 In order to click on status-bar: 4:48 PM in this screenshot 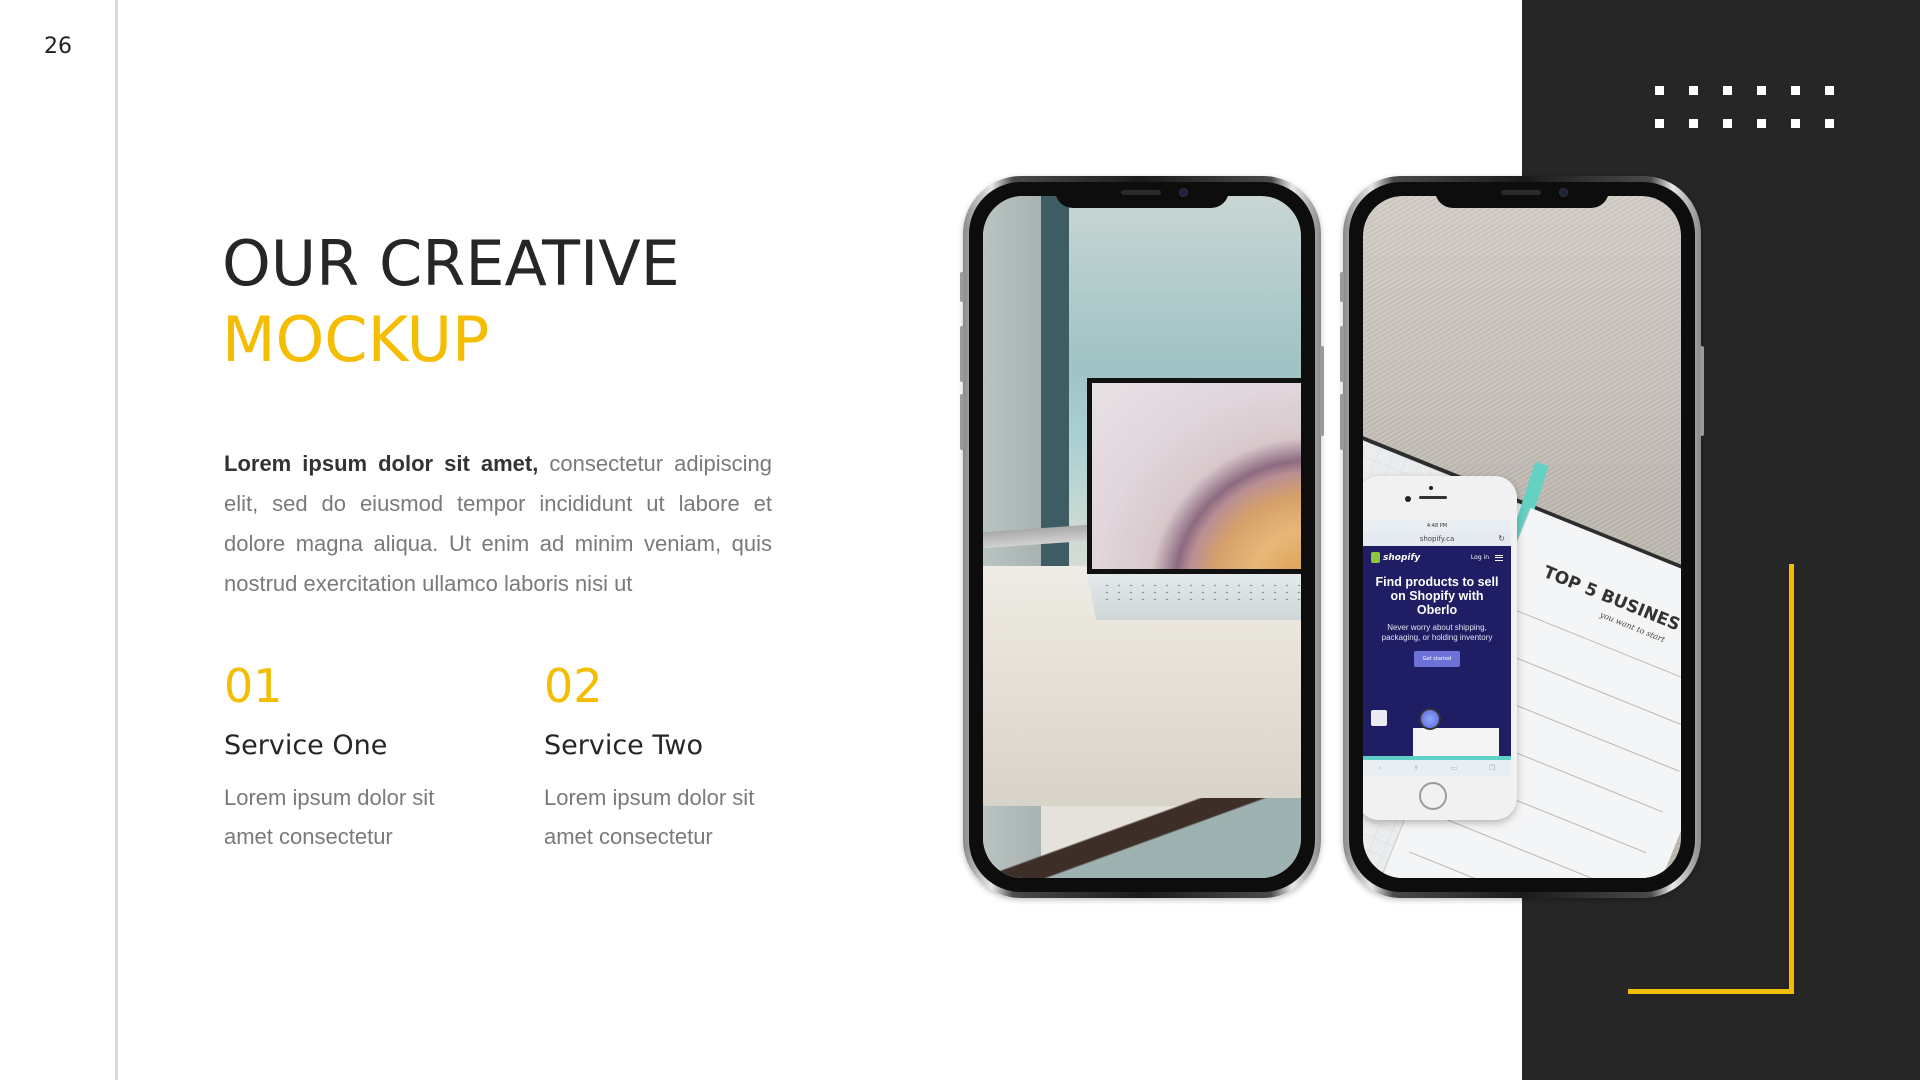, I will do `click(1437, 526)`.